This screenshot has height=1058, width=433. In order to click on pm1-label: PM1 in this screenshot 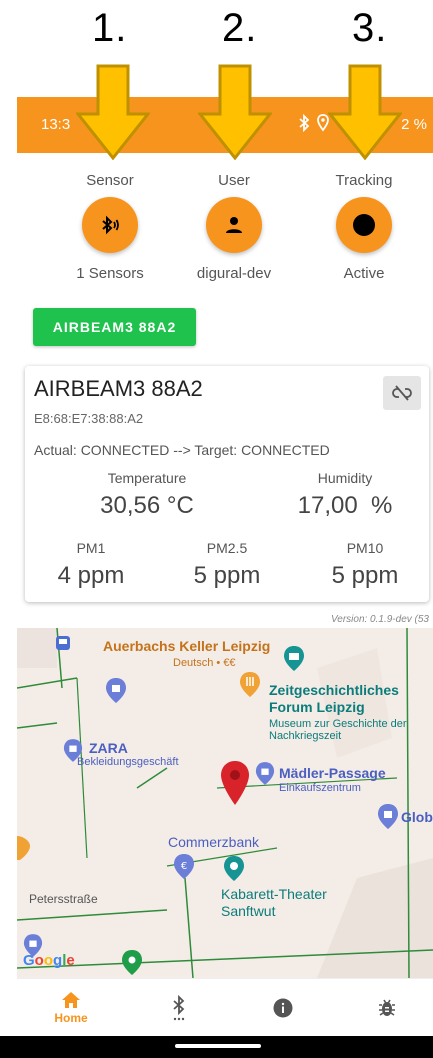, I will do `click(91, 548)`.